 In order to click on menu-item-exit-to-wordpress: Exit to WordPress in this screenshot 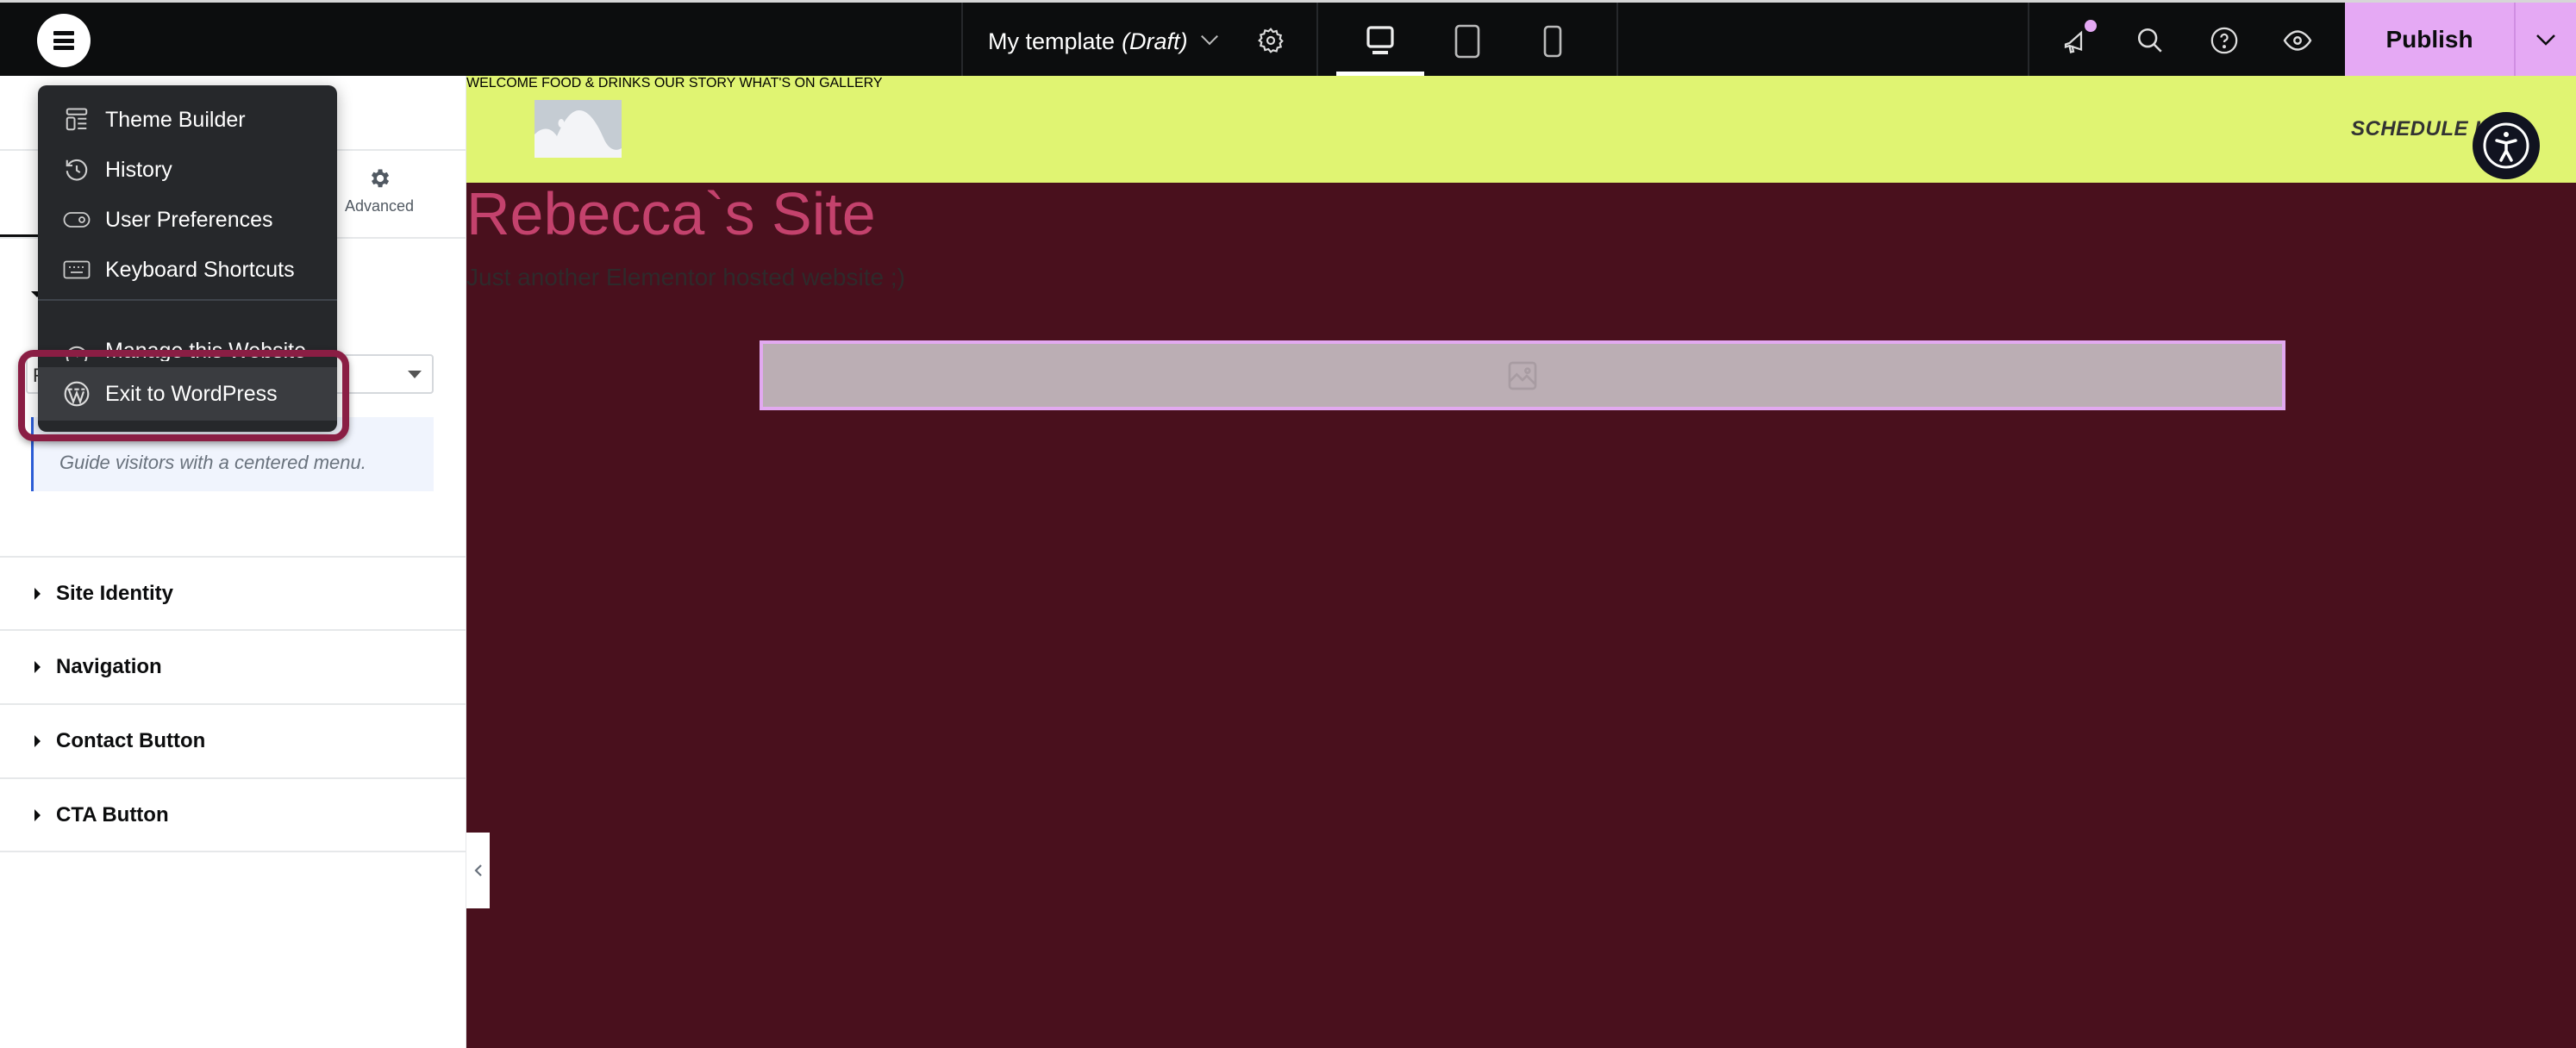, I will do `click(187, 394)`.